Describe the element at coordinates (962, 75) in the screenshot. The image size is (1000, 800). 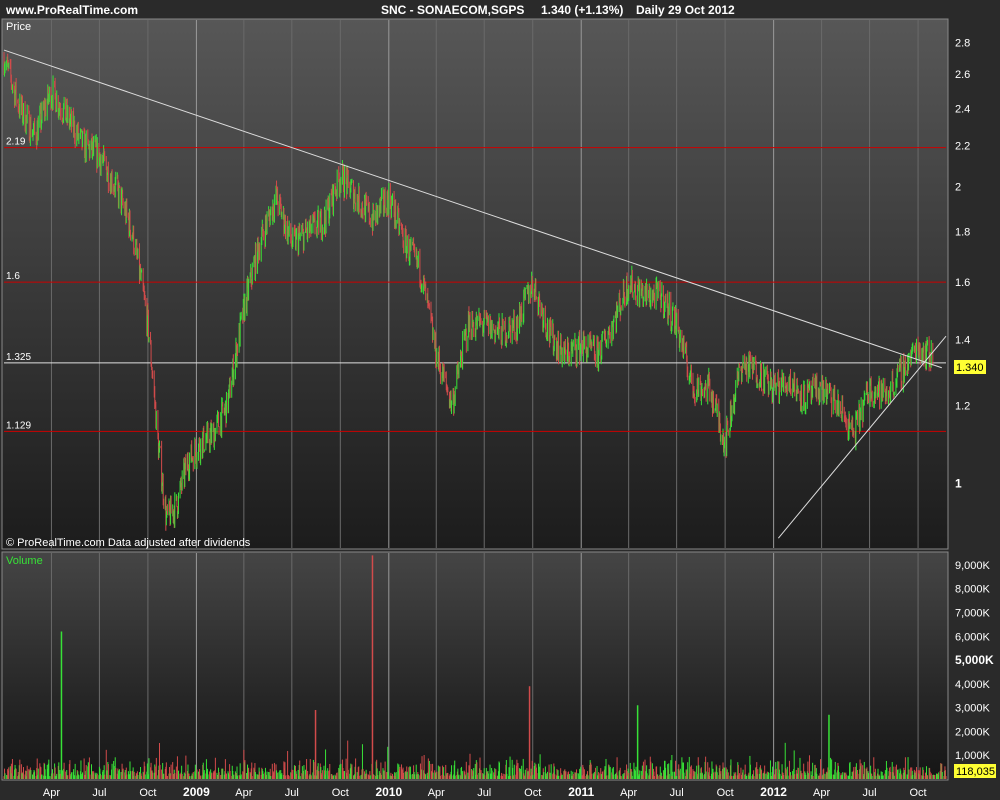
I see `price-tick-label: 2.6` at that location.